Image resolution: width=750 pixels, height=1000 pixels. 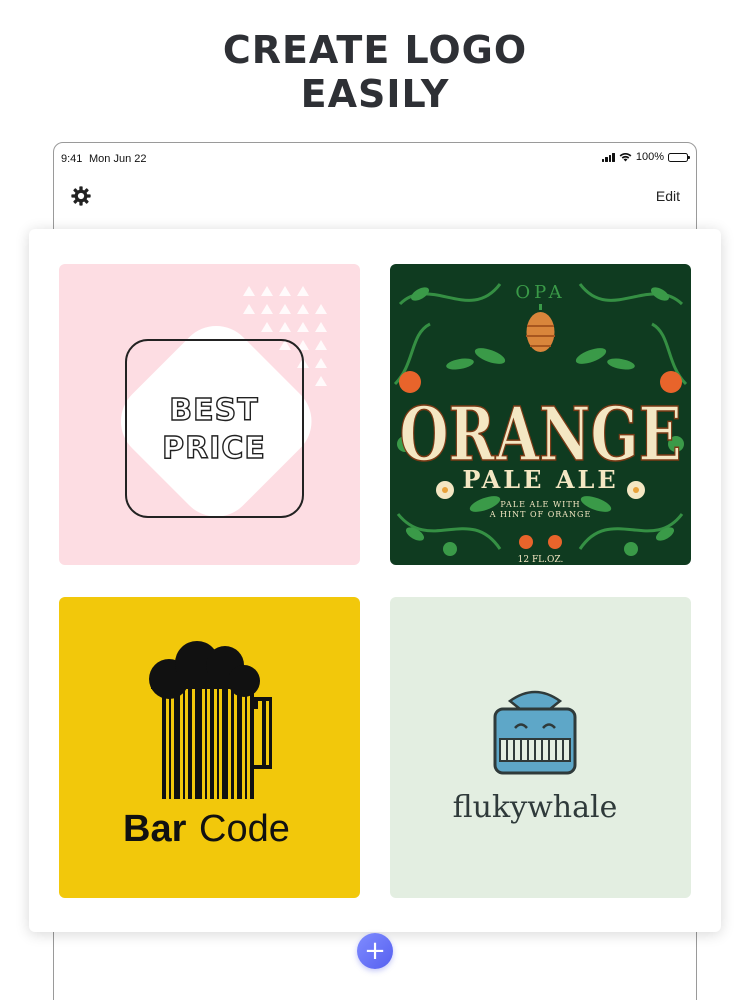 What do you see at coordinates (118, 159) in the screenshot?
I see `status-date: Mon Jun 22` at bounding box center [118, 159].